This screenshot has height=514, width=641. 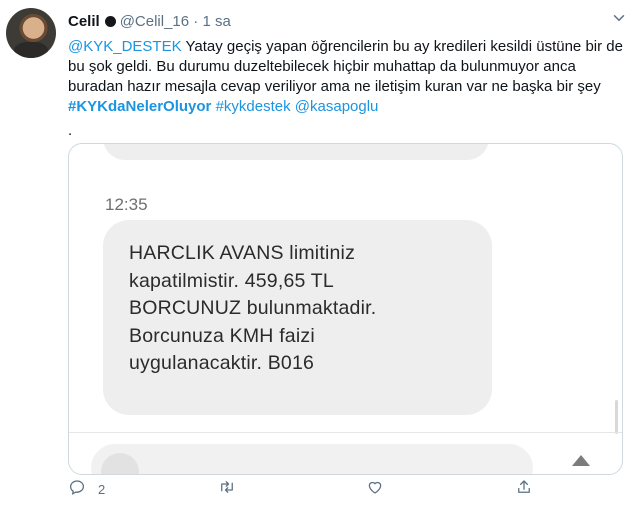 I want to click on mention-link-kasapoglu: @kasapoglu, so click(x=337, y=106).